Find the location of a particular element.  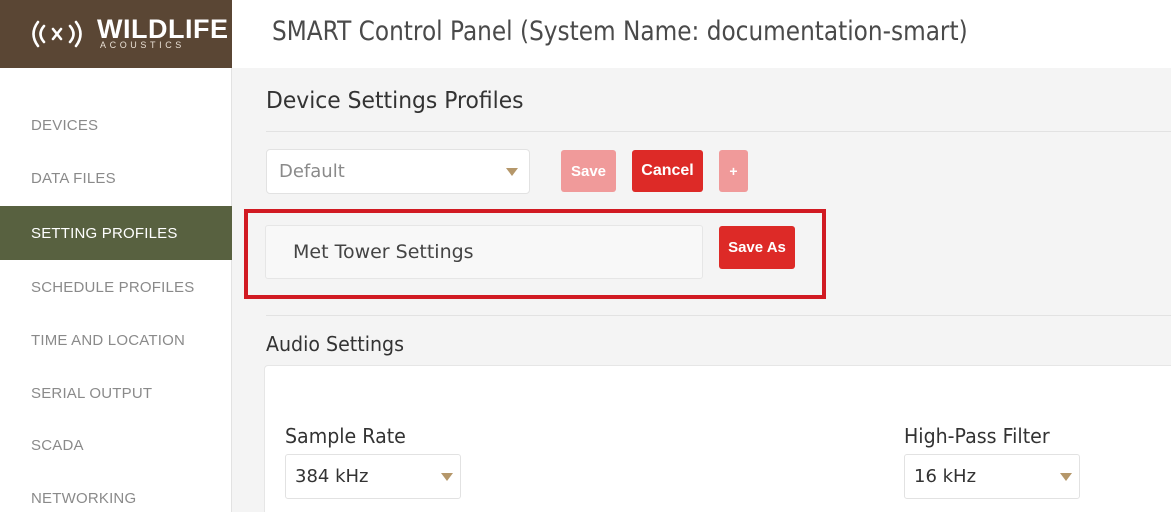

sidebar-item-setting-profiles: SETTING PROFILES is located at coordinates (116, 233).